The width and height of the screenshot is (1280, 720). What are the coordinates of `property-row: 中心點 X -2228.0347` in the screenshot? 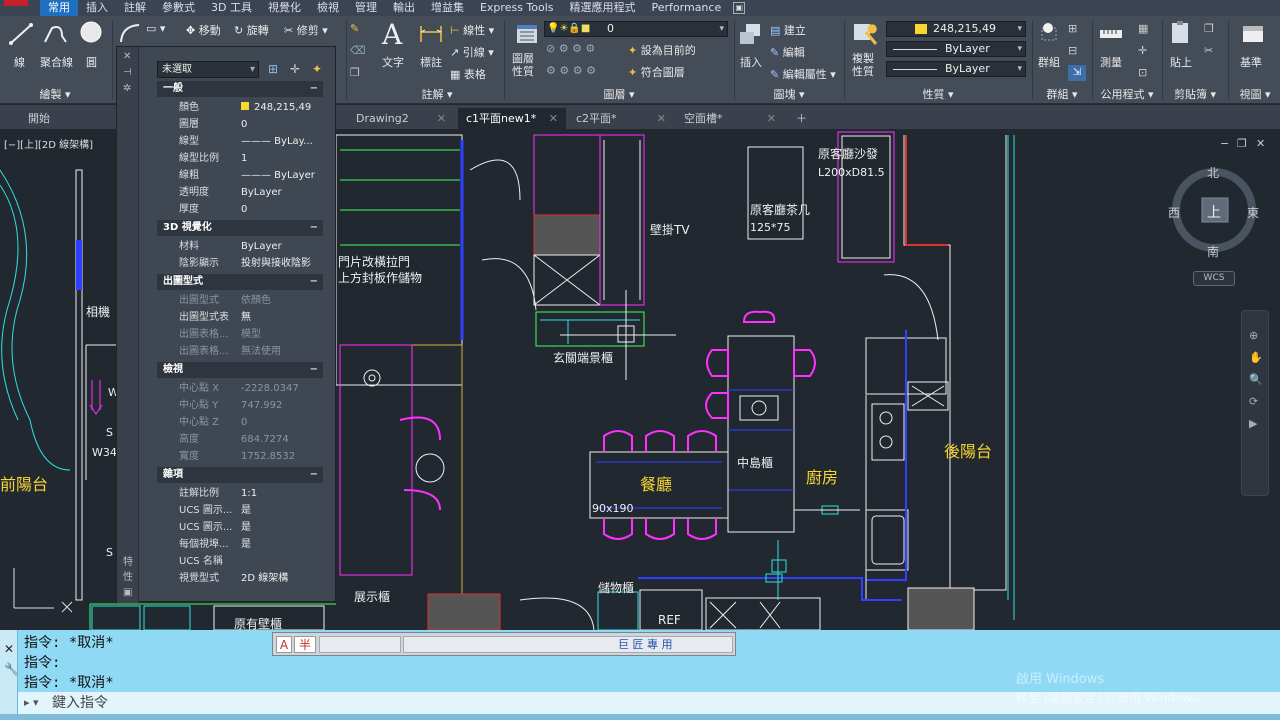 It's located at (240, 388).